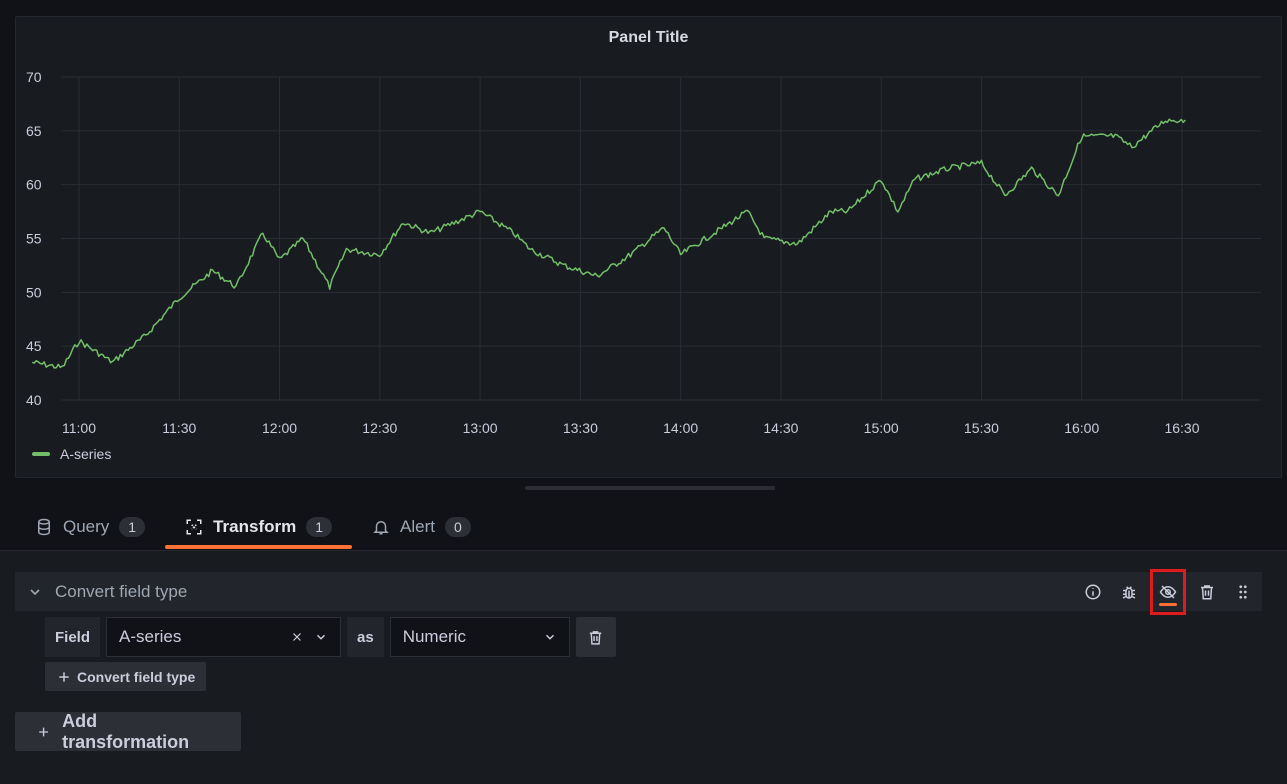 The width and height of the screenshot is (1287, 784). I want to click on y-tick-label: 70, so click(34, 77).